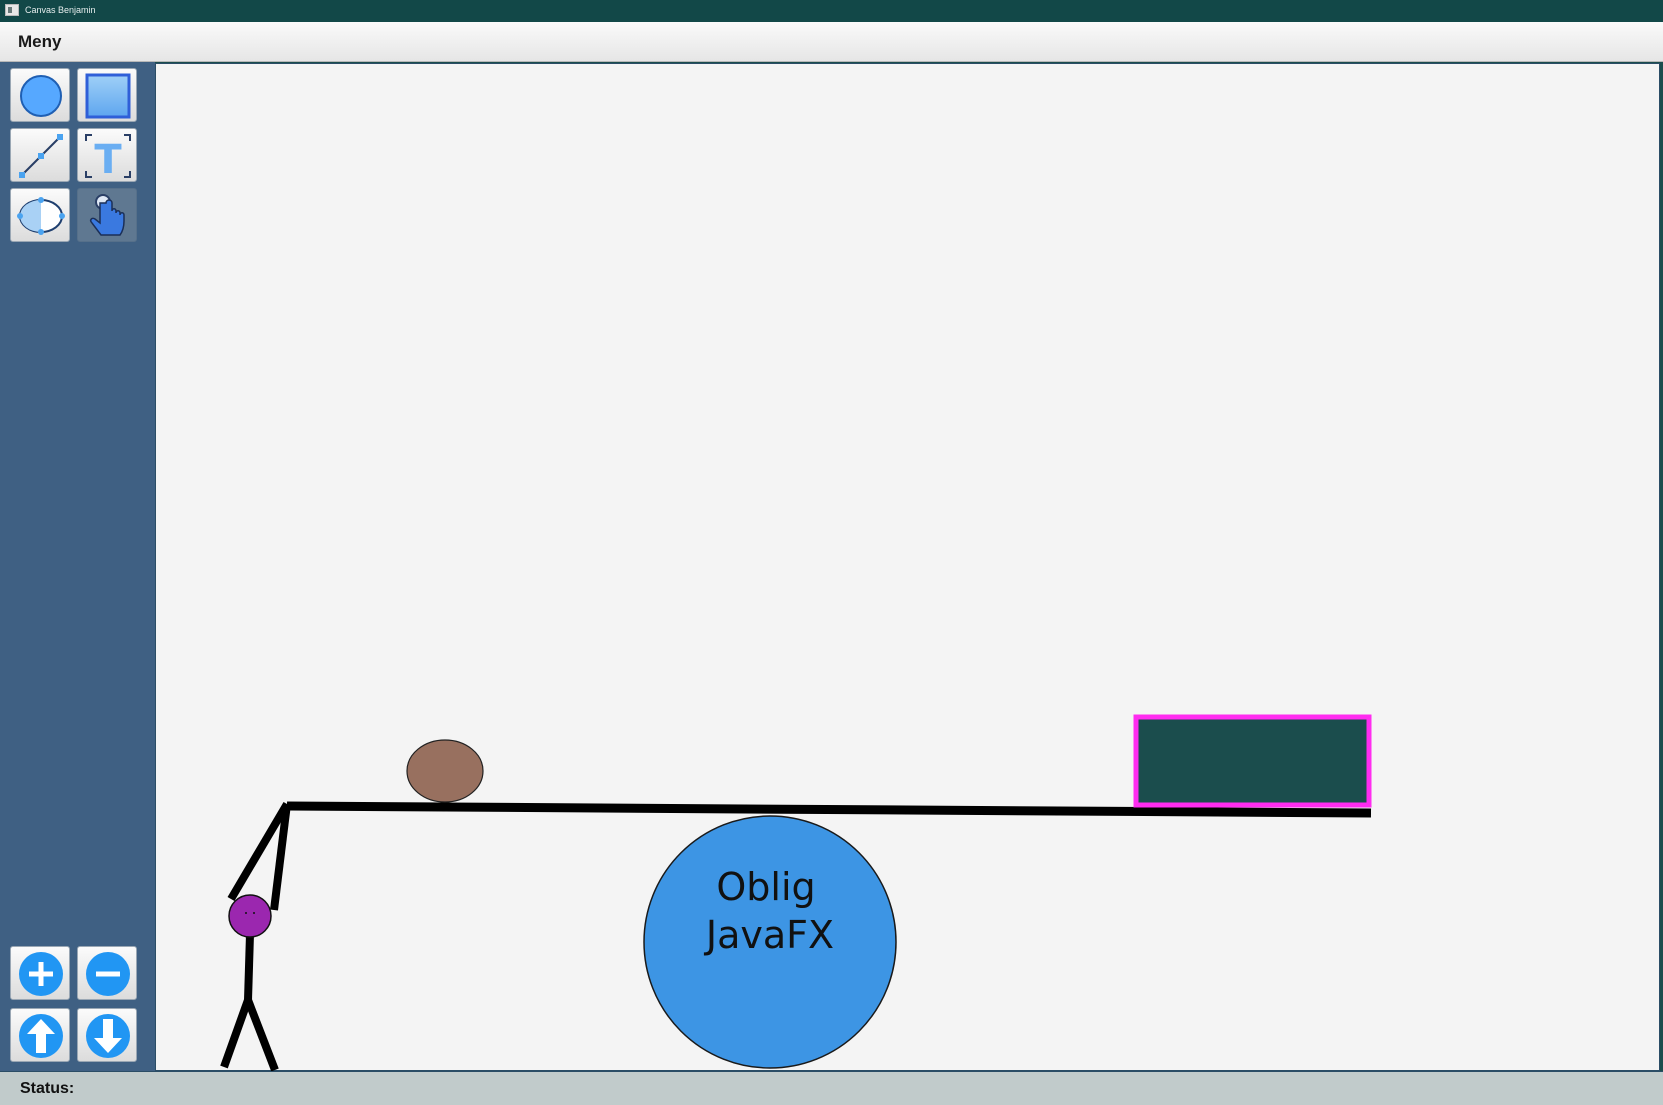 Image resolution: width=1663 pixels, height=1105 pixels. What do you see at coordinates (39, 42) in the screenshot?
I see `menu-meny: Meny` at bounding box center [39, 42].